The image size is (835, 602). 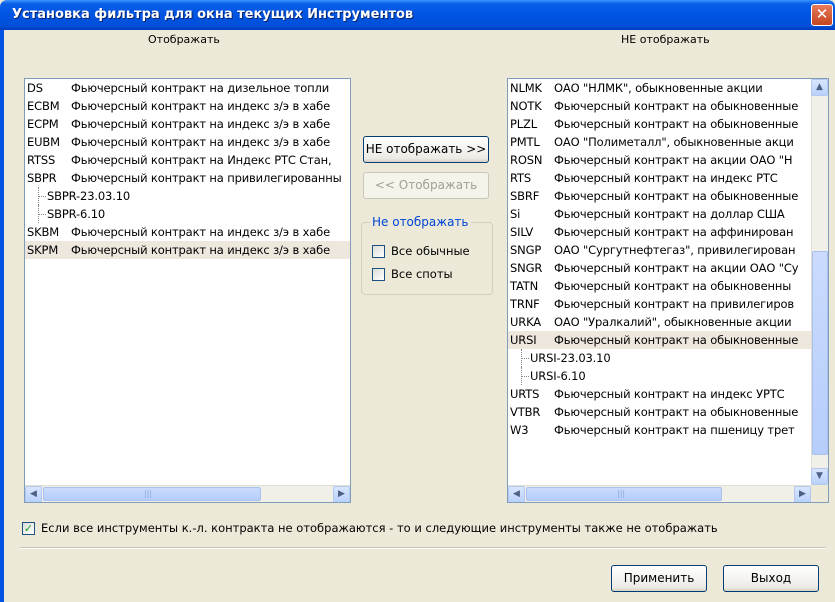 I want to click on instrument-description: ОАО "Сургутнефтегаз", привилегирован, so click(x=675, y=250).